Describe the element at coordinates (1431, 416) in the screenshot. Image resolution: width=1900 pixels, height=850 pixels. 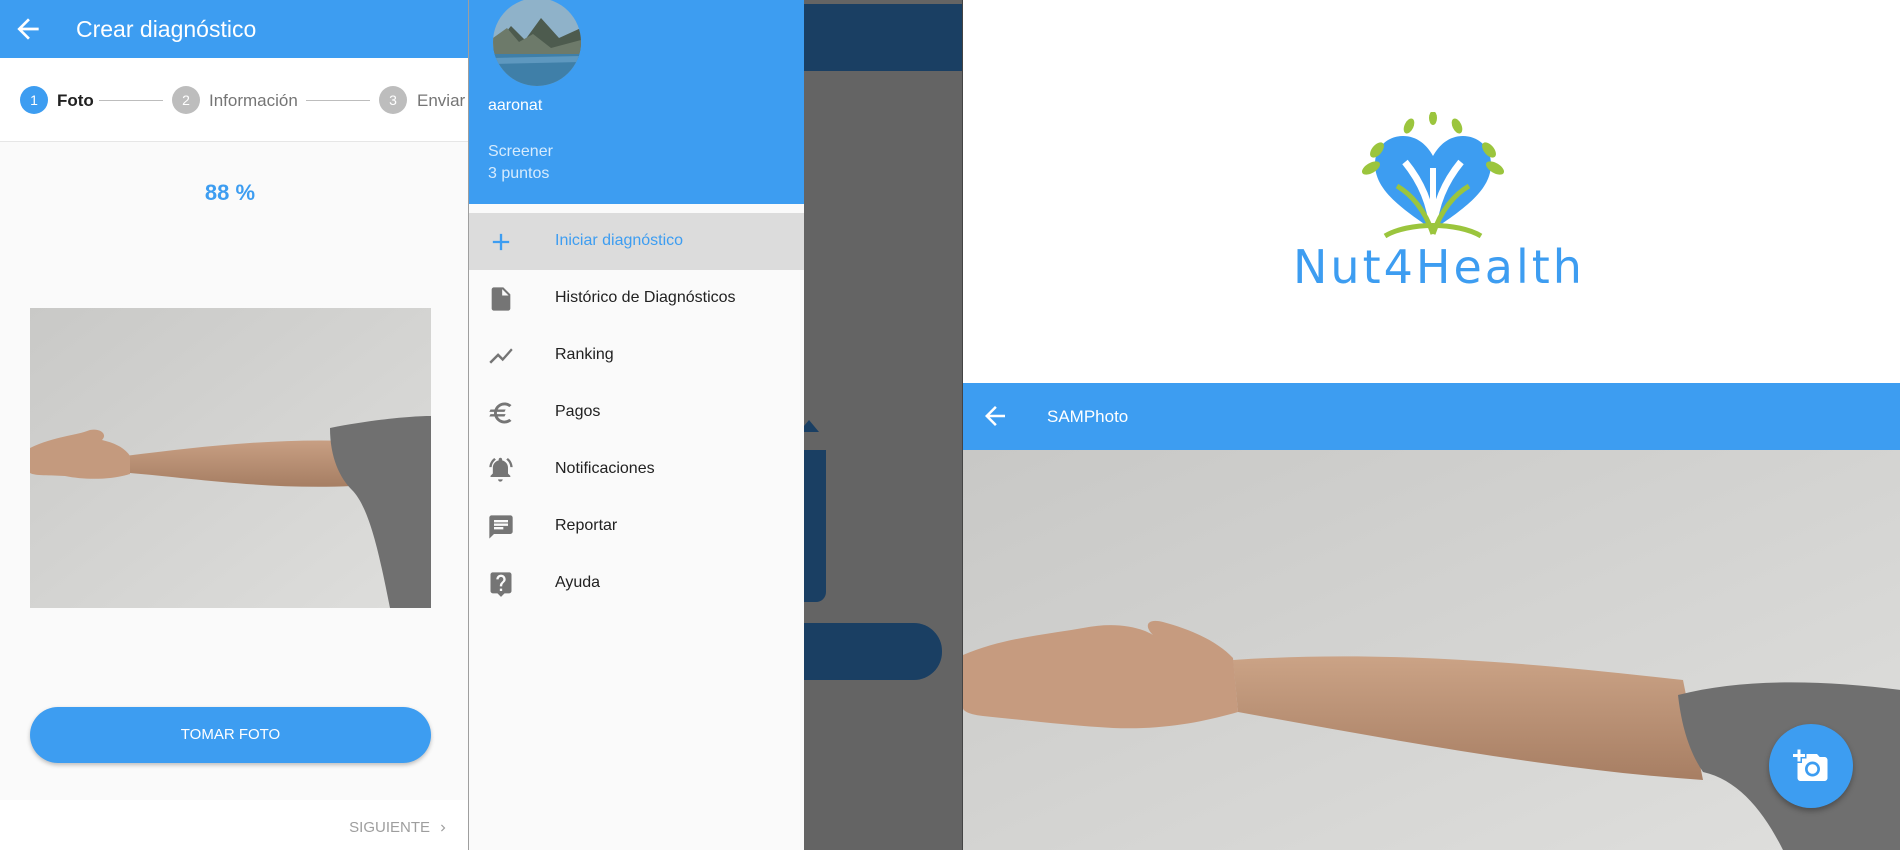
I see `app-bar: SAMPhoto` at that location.